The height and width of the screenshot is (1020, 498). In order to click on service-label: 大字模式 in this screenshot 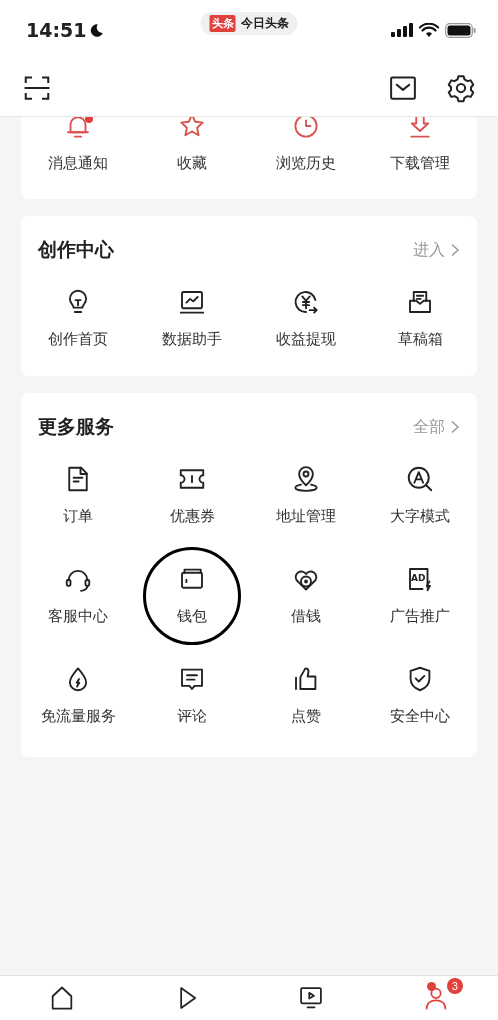, I will do `click(420, 516)`.